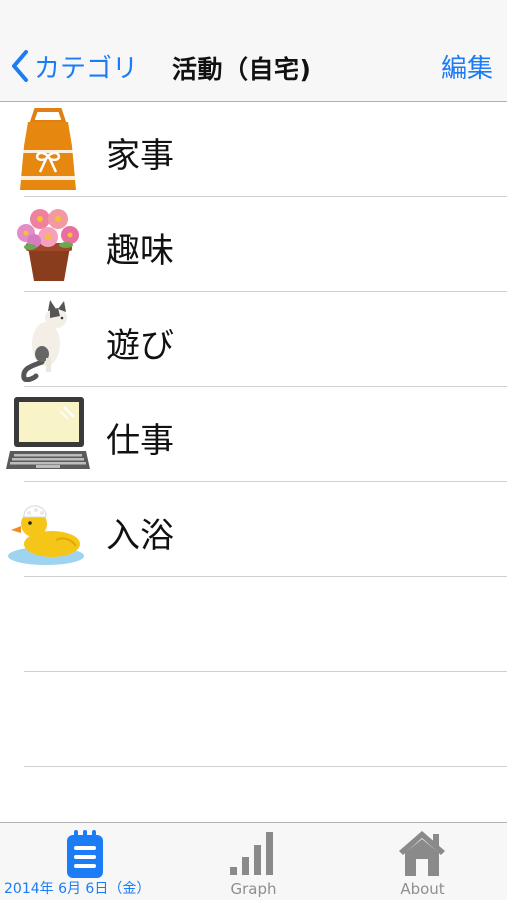 This screenshot has width=507, height=900. I want to click on row-divider, so click(265, 766).